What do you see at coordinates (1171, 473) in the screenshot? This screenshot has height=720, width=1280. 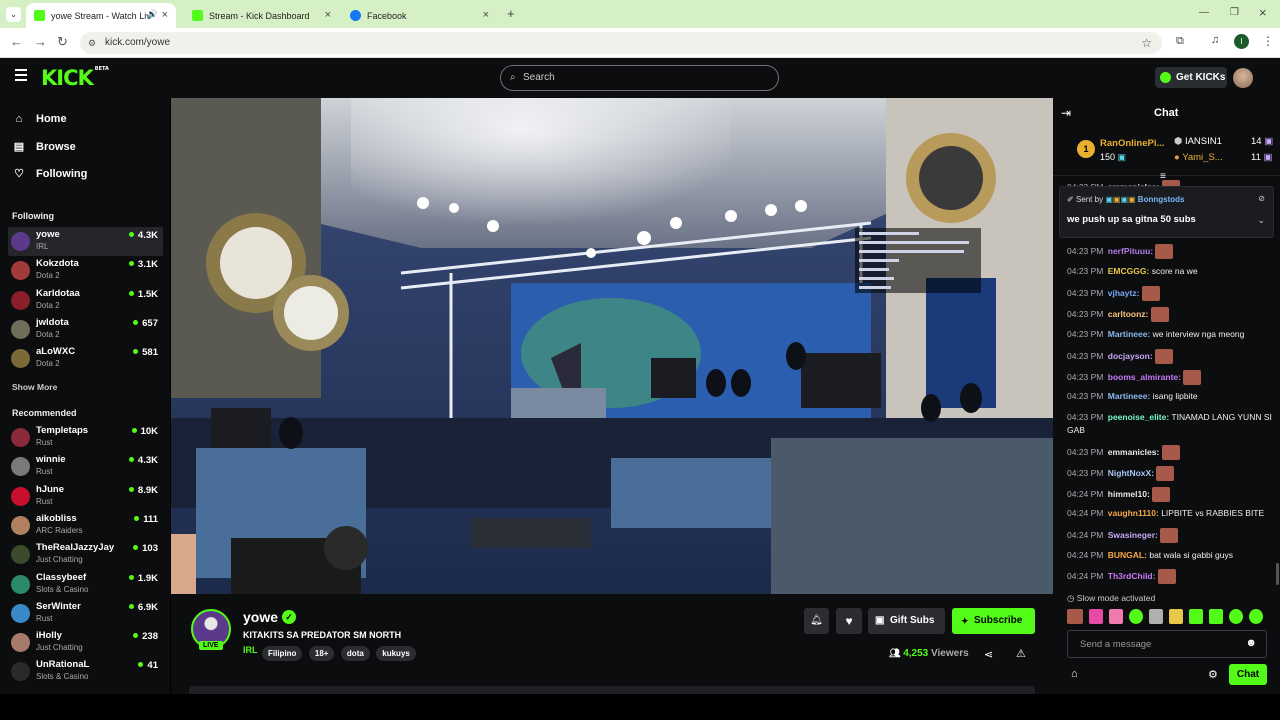 I see `chat-message: 04:23 PM NightNoxX:` at bounding box center [1171, 473].